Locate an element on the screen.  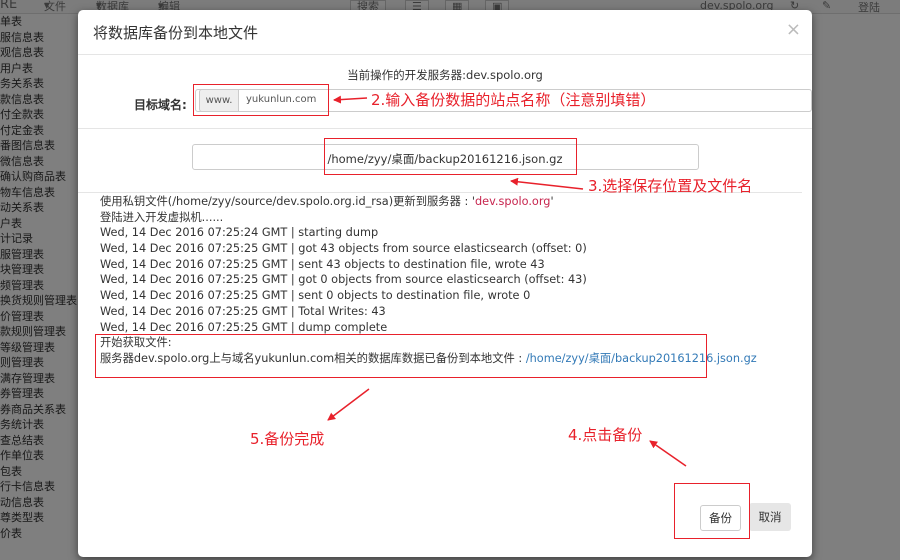
arrow-step4 is located at coordinates (668, 453).